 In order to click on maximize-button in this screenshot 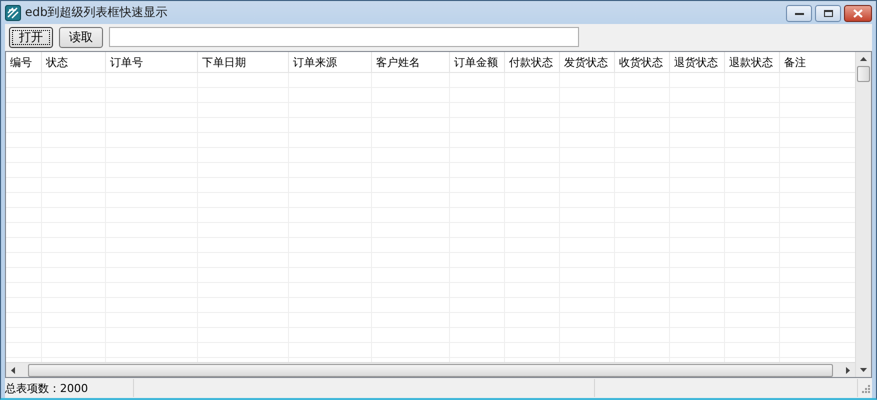, I will do `click(828, 13)`.